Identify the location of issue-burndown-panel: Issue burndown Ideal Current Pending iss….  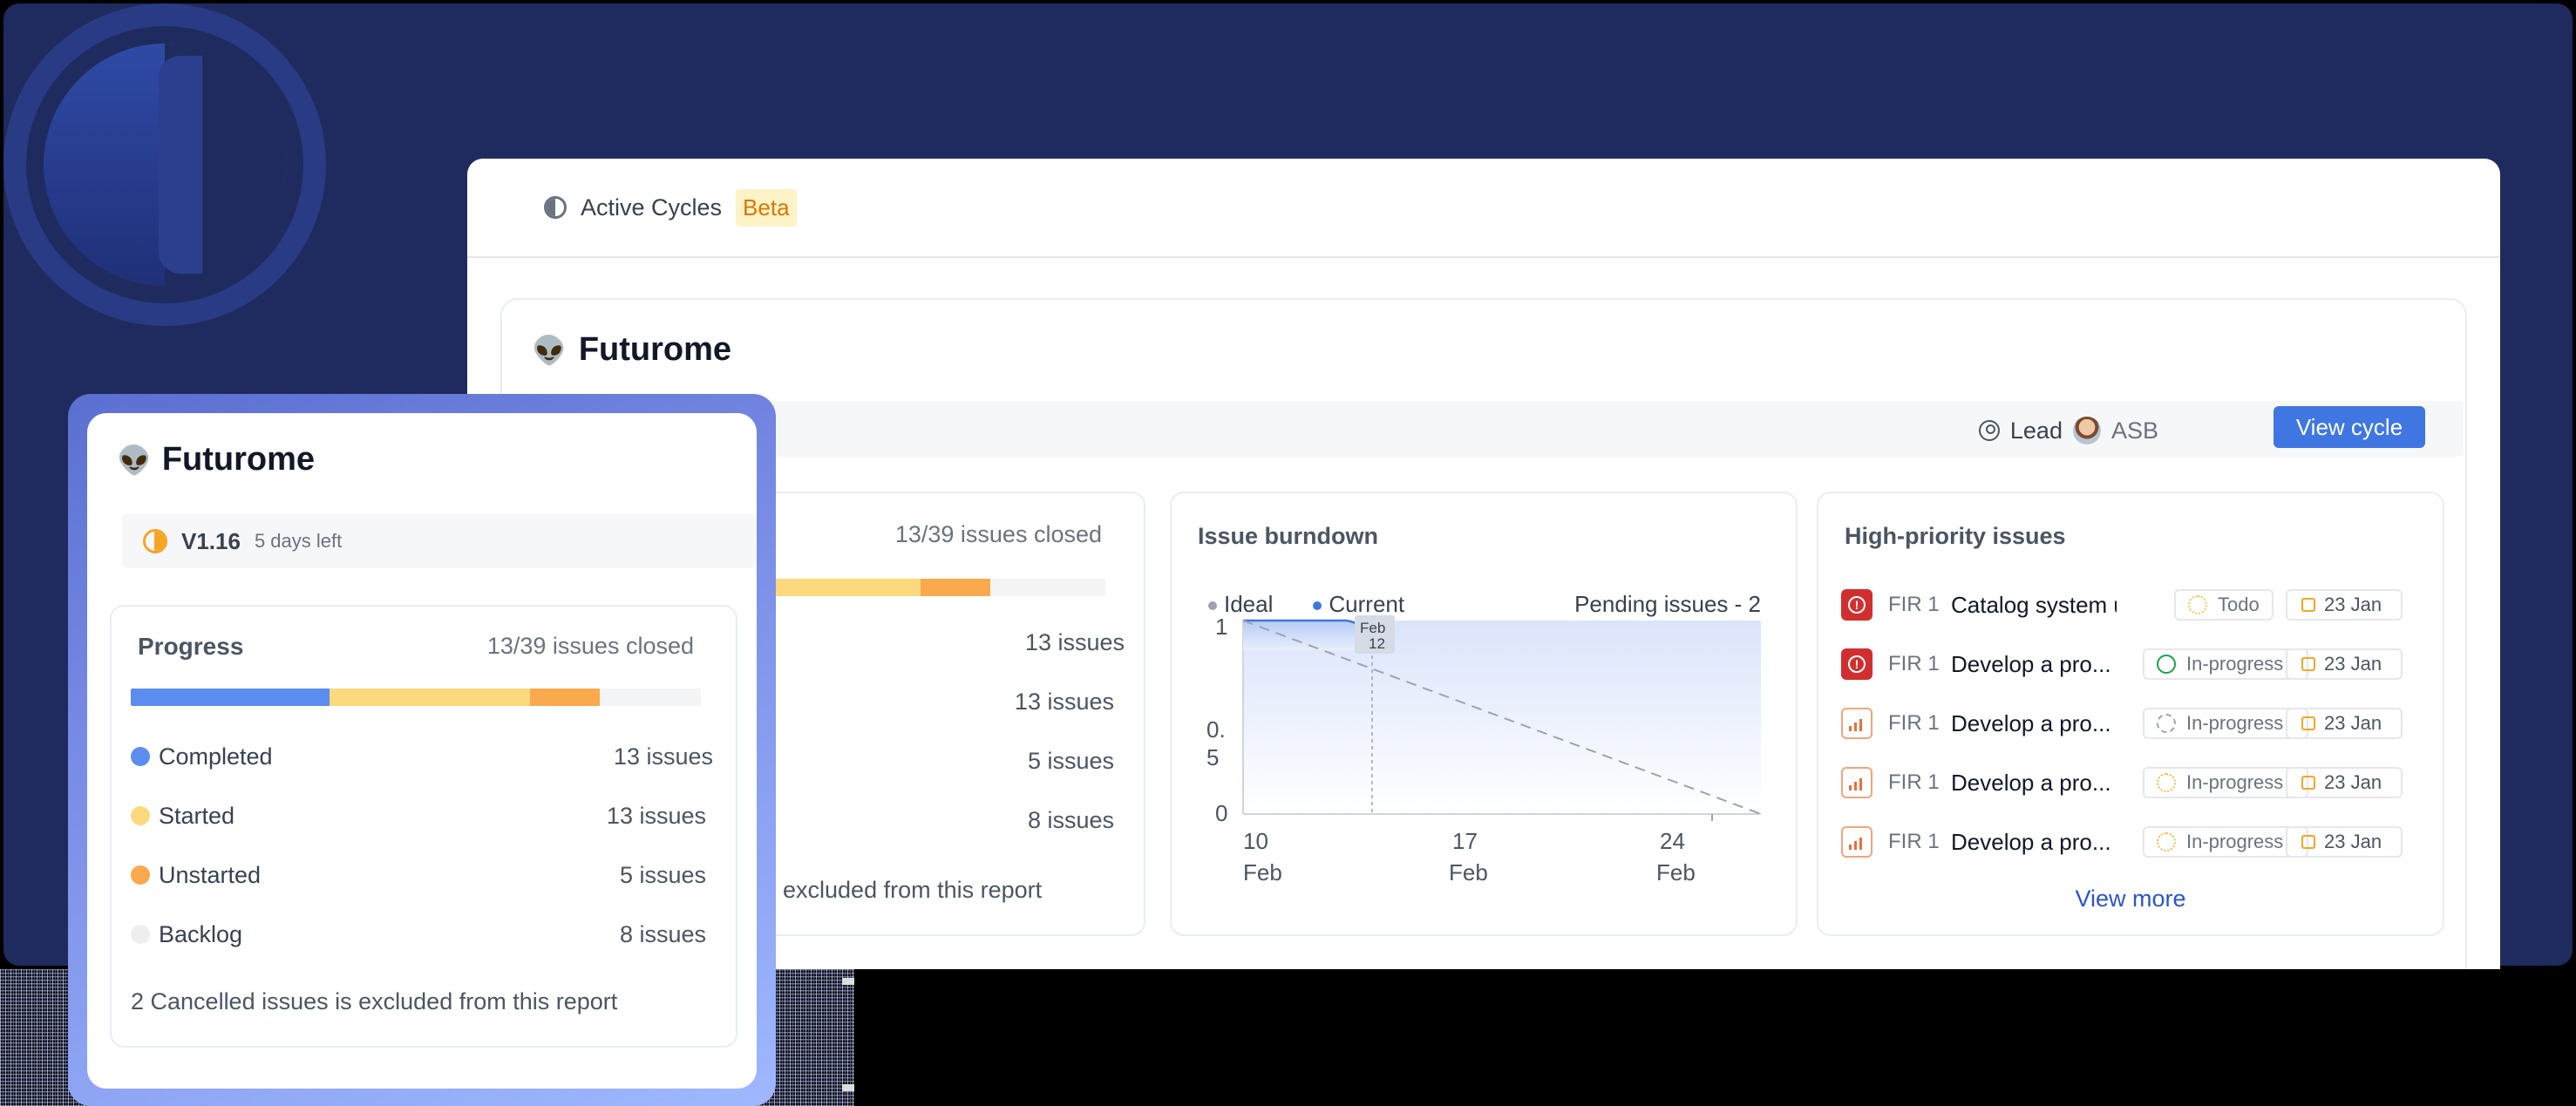
(1484, 714).